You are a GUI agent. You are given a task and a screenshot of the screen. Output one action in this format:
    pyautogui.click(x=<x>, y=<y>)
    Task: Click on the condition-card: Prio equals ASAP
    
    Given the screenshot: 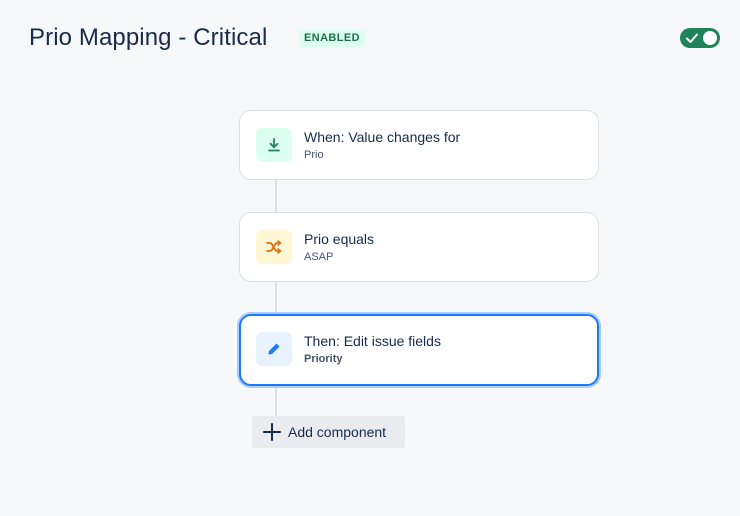 What is the action you would take?
    pyautogui.click(x=419, y=247)
    